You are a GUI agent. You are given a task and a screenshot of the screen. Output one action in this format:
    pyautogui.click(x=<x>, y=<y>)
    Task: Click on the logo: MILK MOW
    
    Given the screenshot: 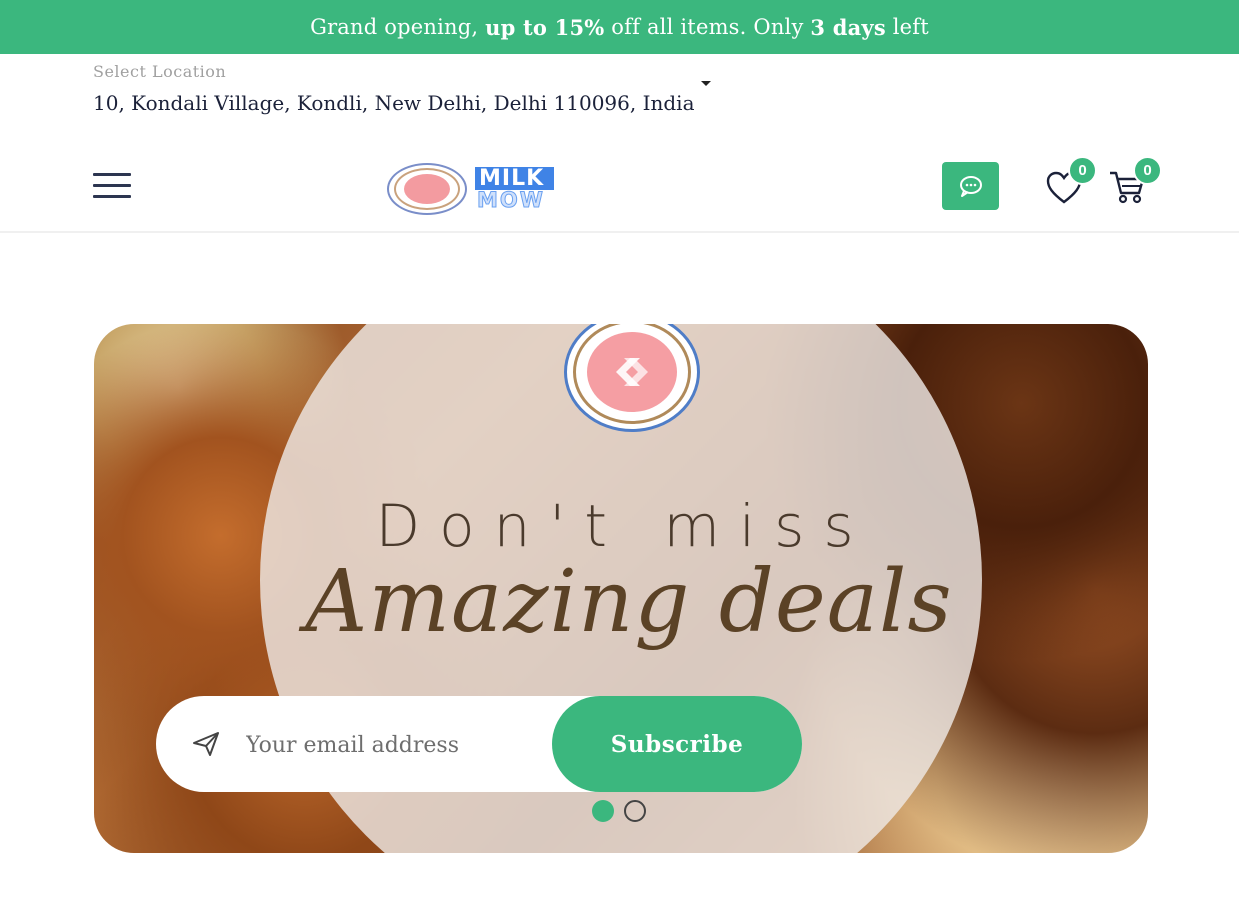 What is the action you would take?
    pyautogui.click(x=471, y=189)
    